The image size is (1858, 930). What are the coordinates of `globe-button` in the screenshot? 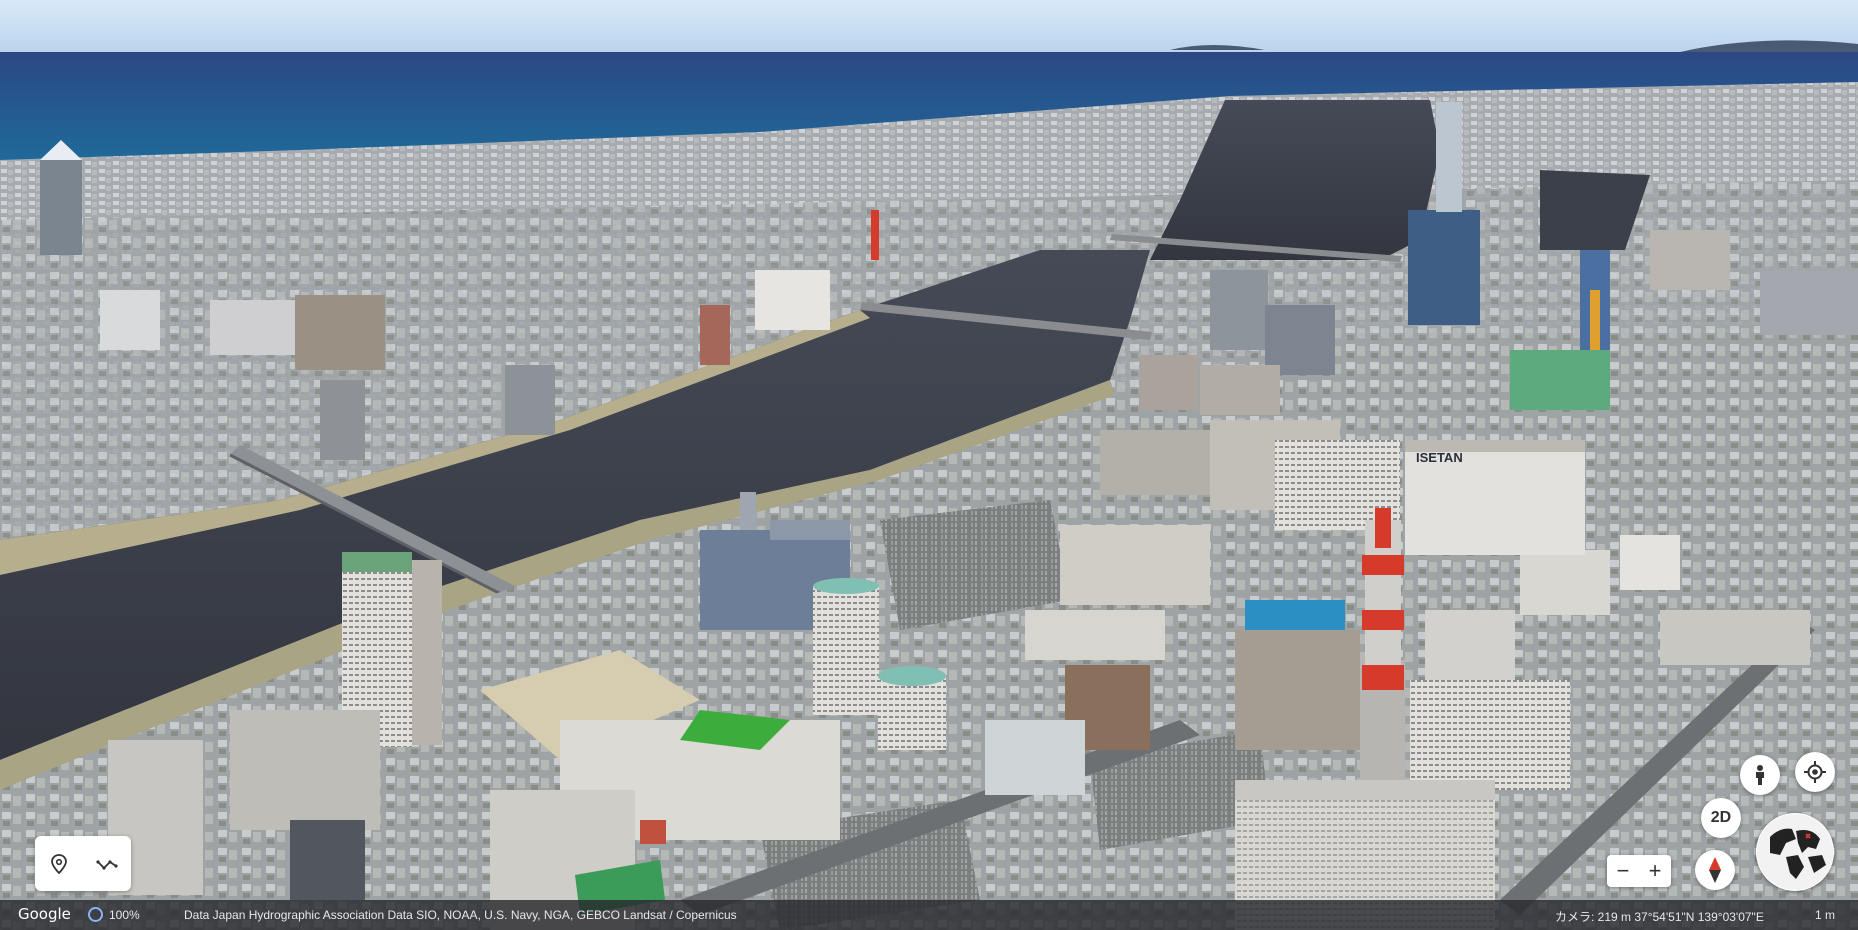 It's located at (1795, 852).